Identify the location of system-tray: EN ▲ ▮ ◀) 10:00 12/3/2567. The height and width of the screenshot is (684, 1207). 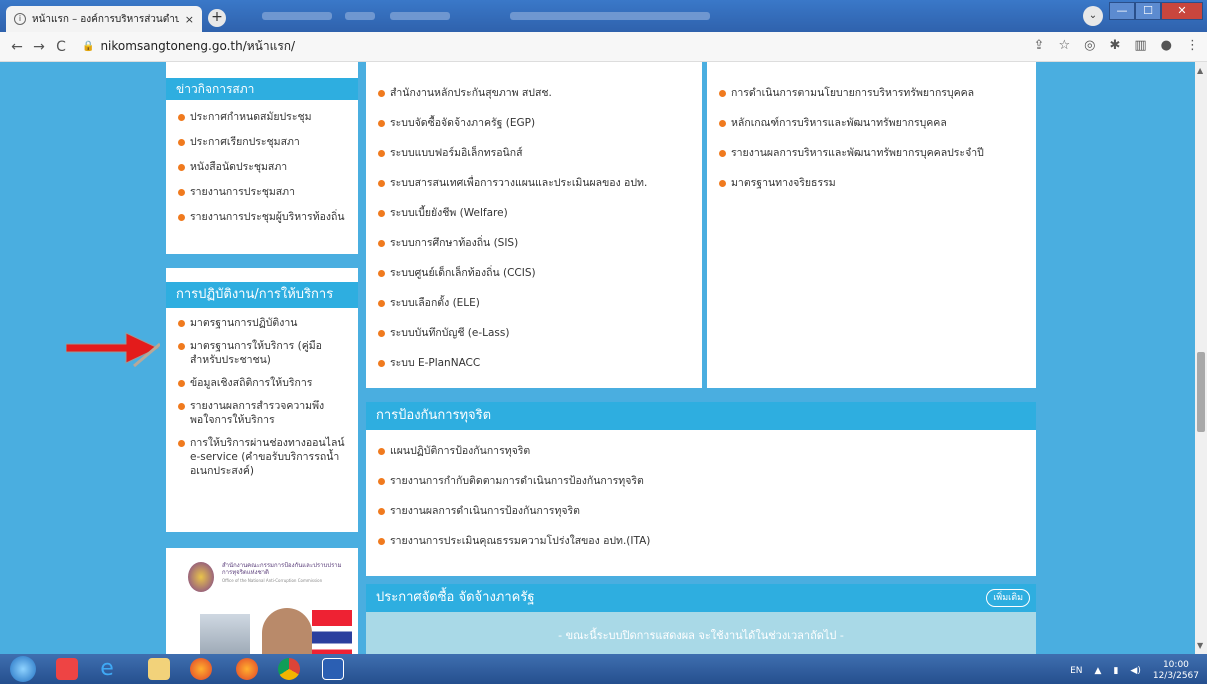
(1134, 671).